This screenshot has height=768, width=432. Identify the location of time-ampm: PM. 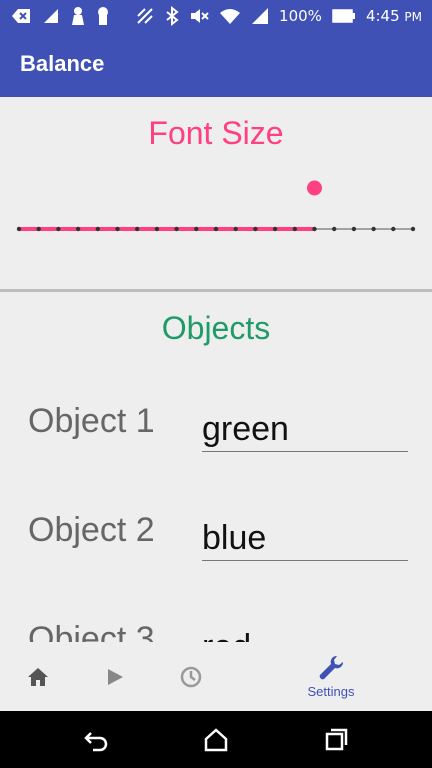
(413, 17).